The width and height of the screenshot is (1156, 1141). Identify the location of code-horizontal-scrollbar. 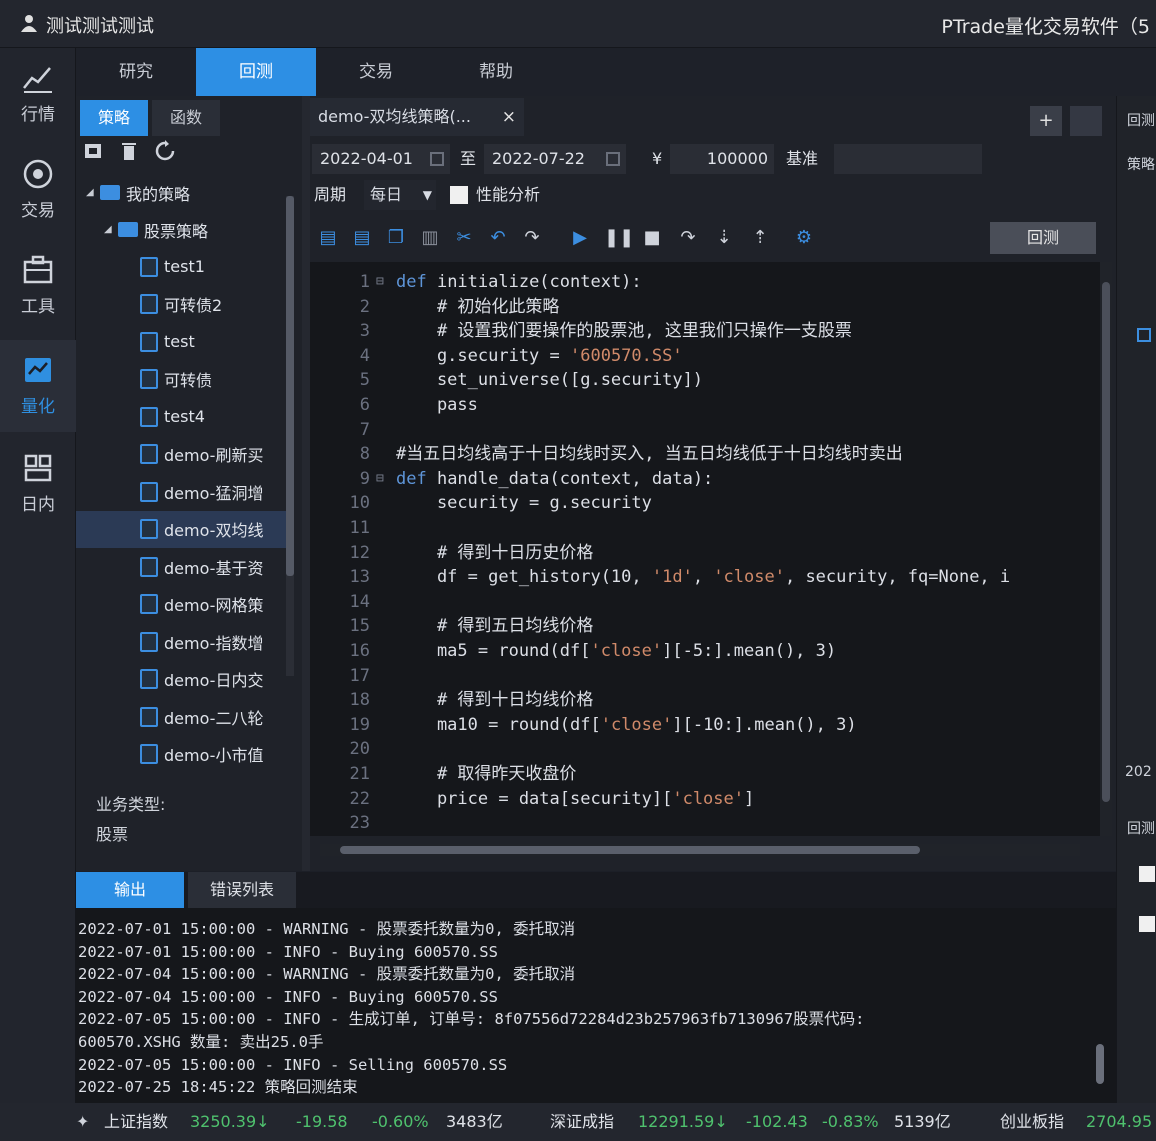
(700, 850).